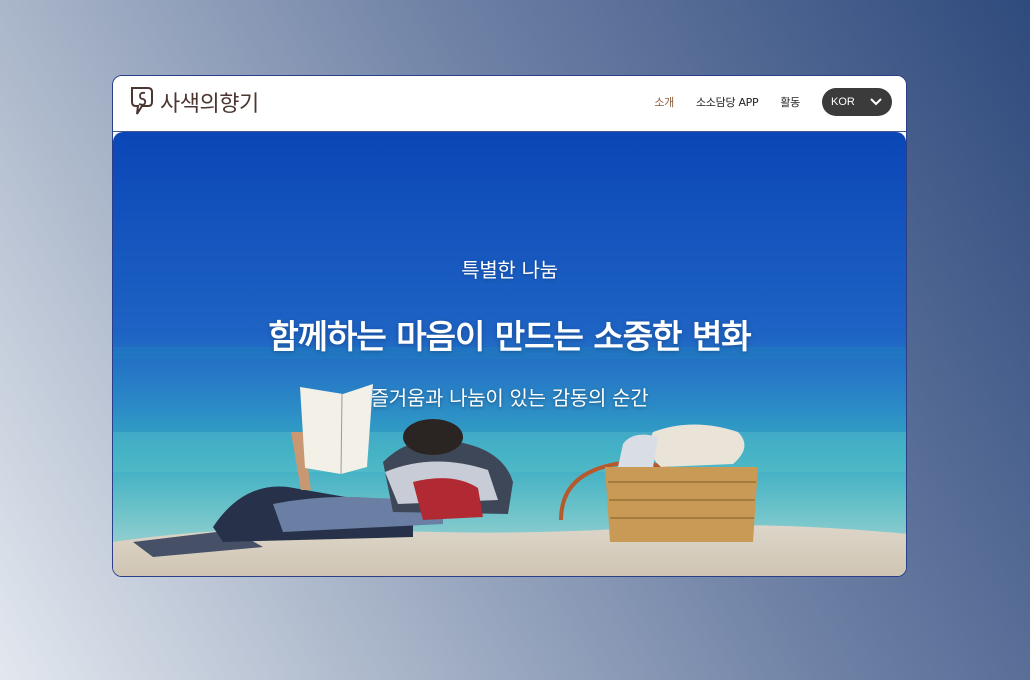 The height and width of the screenshot is (680, 1030). Describe the element at coordinates (509, 398) in the screenshot. I see `hero-subline: 즐거움과 나눔이 있는 감동의 순간` at that location.